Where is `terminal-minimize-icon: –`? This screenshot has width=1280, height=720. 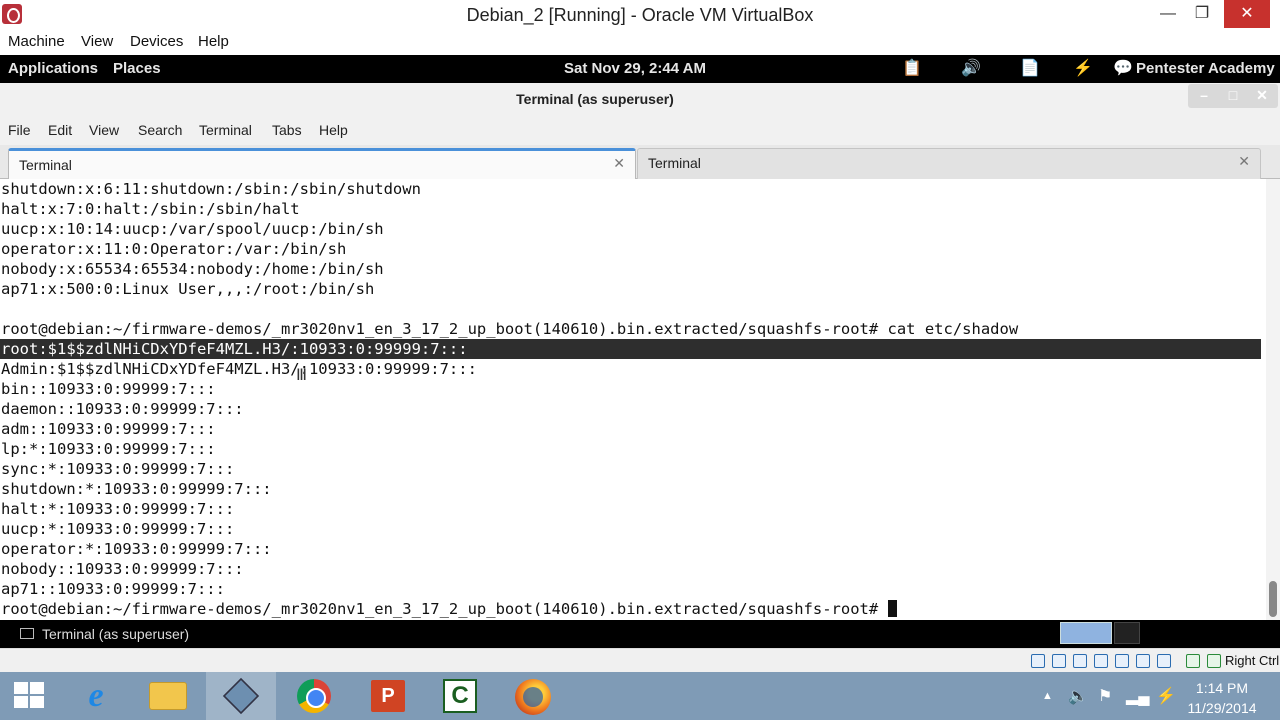 terminal-minimize-icon: – is located at coordinates (1204, 95).